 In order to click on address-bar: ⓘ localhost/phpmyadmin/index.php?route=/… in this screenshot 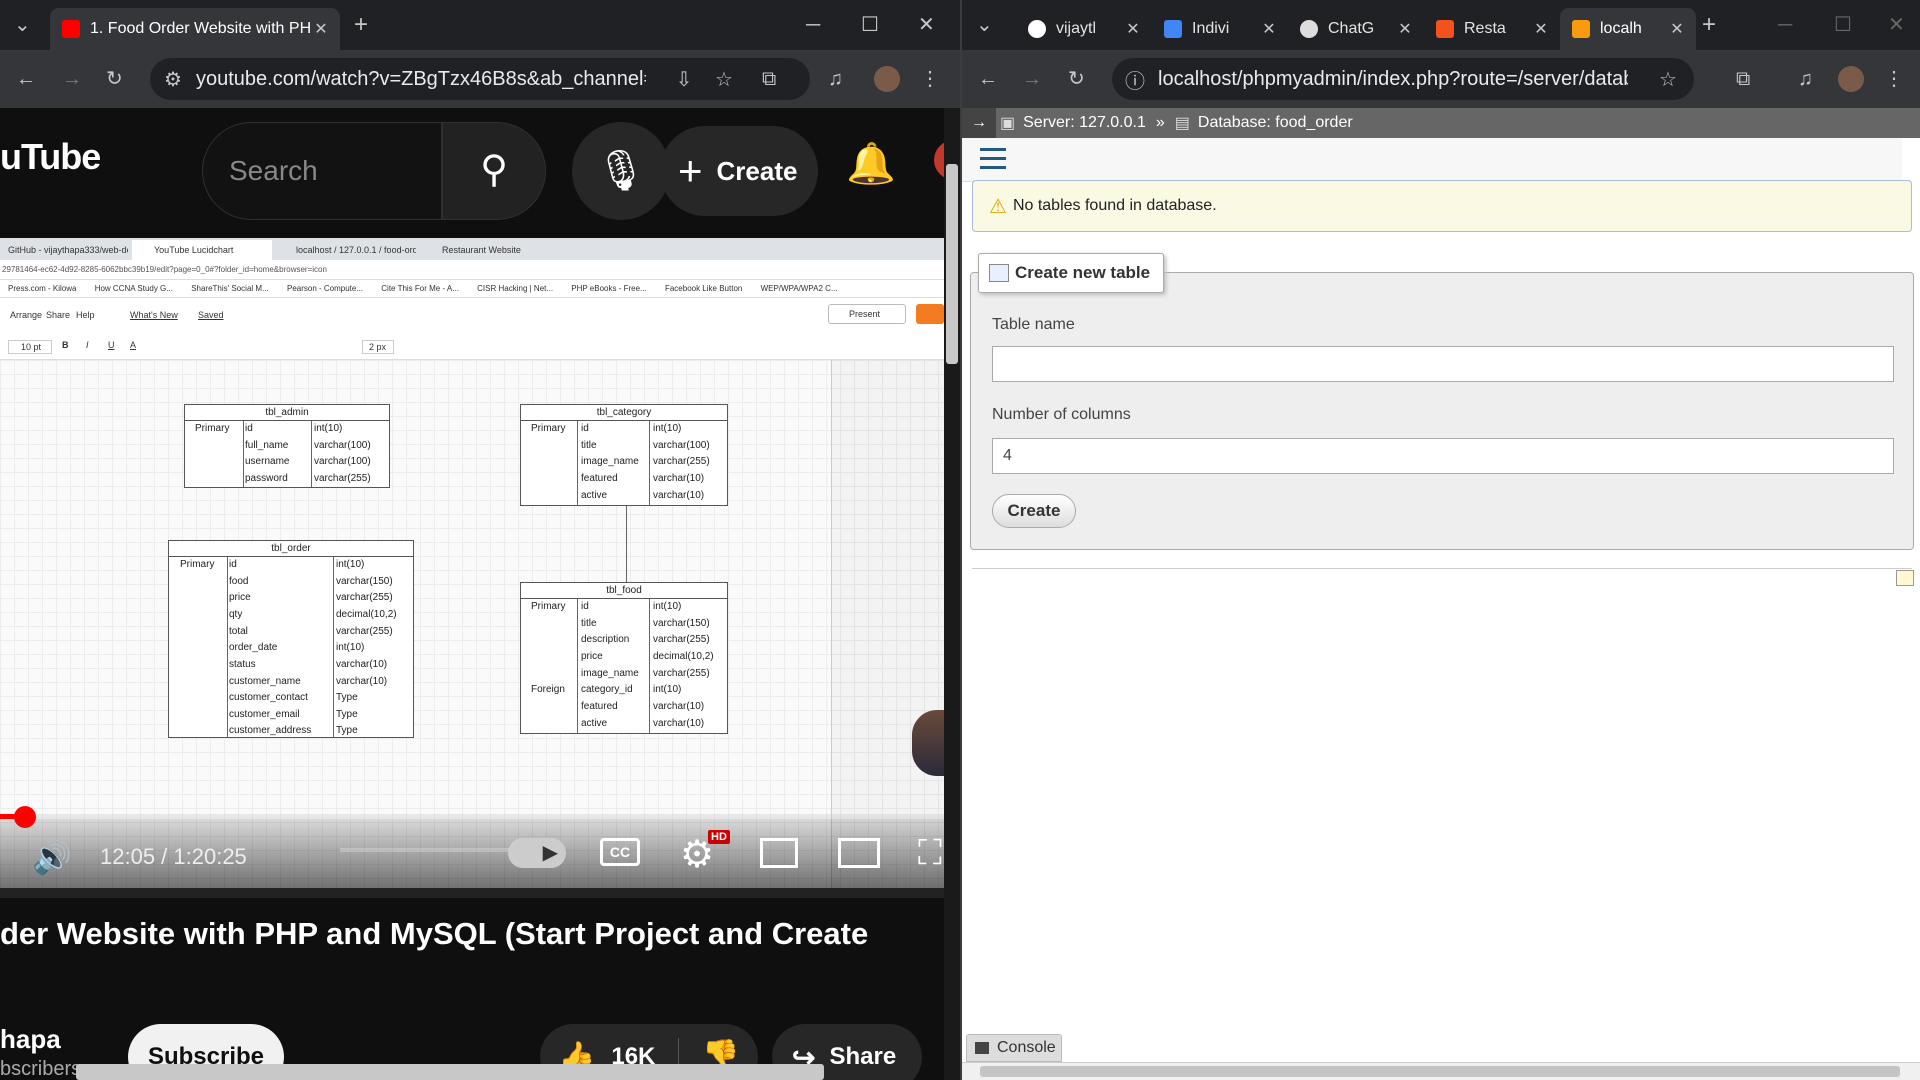, I will do `click(1403, 79)`.